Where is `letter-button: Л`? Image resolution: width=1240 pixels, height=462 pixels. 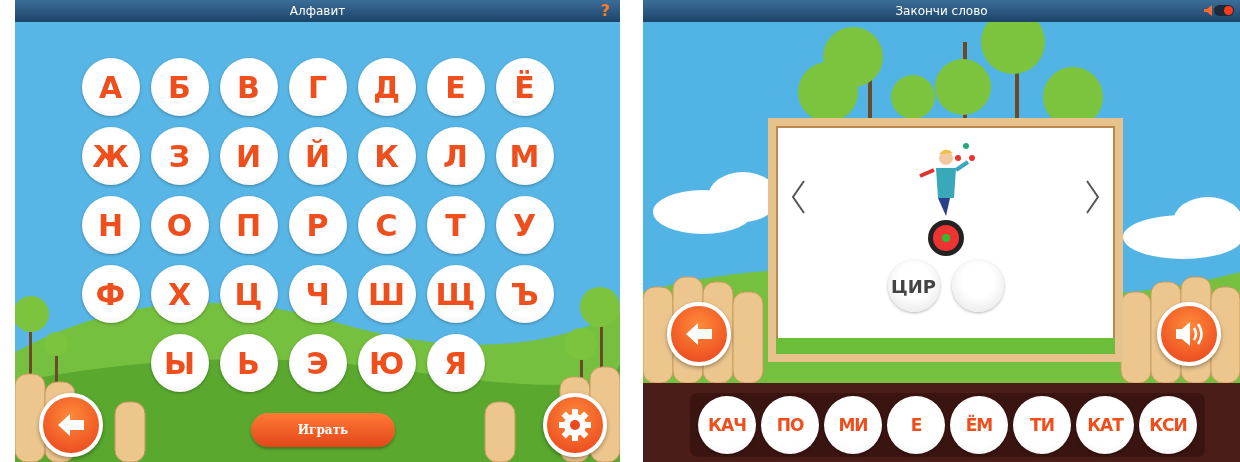 letter-button: Л is located at coordinates (455, 156).